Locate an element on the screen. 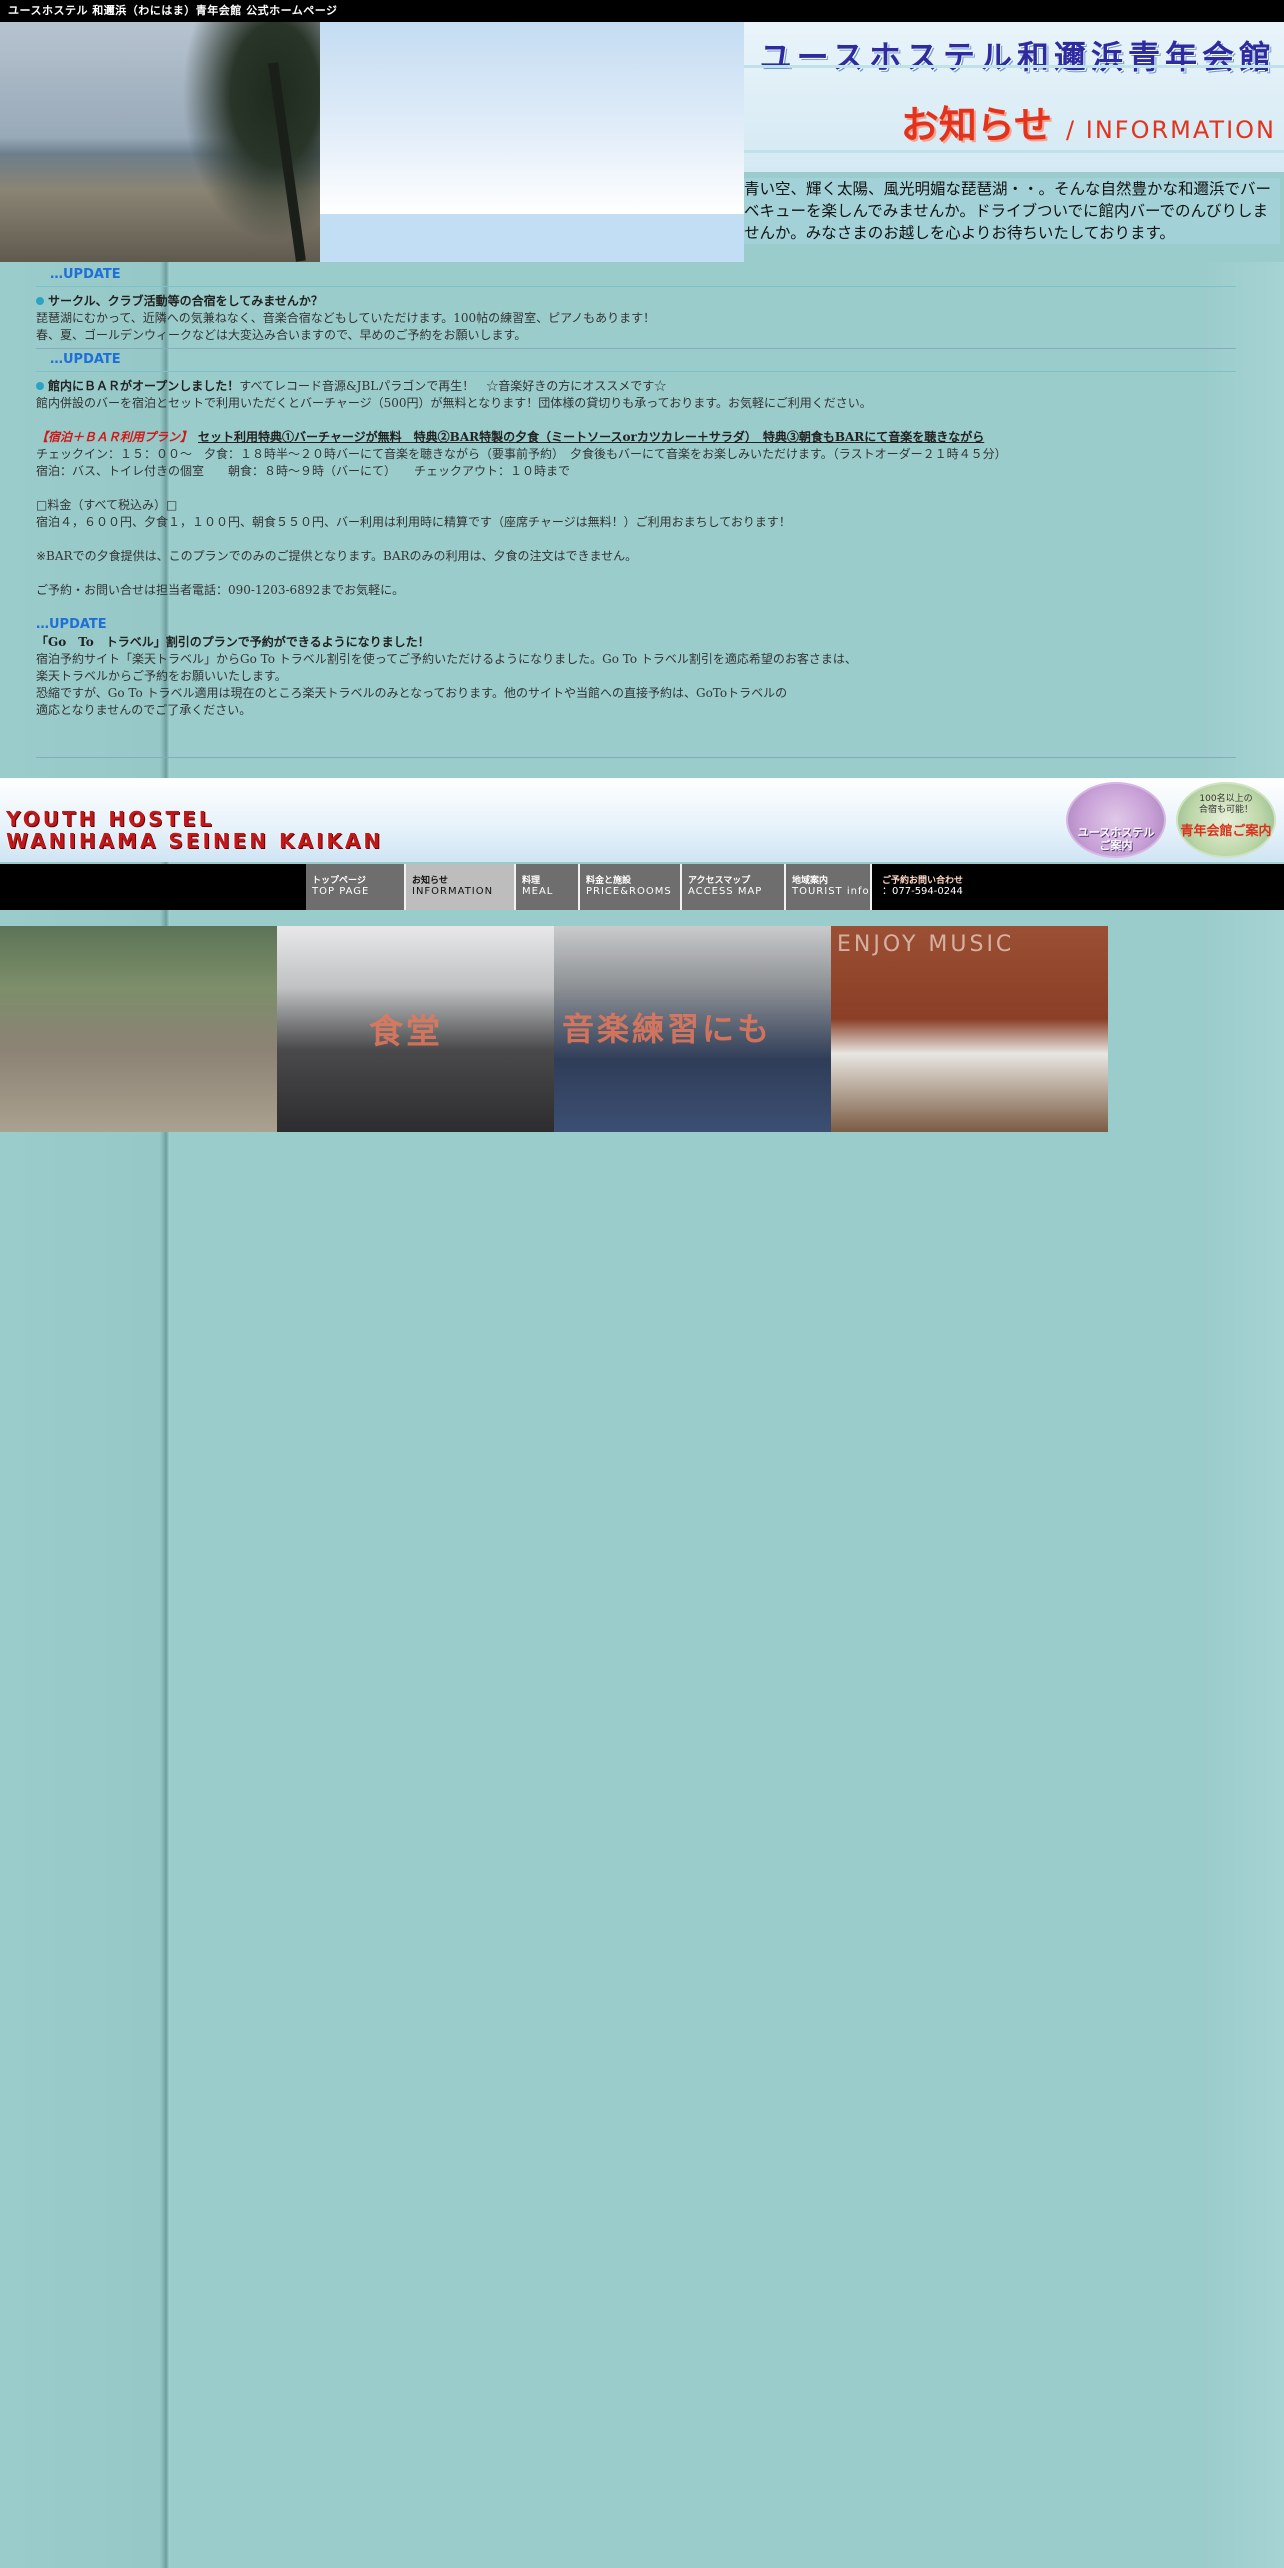 Image resolution: width=1284 pixels, height=2568 pixels. photo-strip: 食堂 音楽練習にも ENJOY MUSIC is located at coordinates (554, 1029).